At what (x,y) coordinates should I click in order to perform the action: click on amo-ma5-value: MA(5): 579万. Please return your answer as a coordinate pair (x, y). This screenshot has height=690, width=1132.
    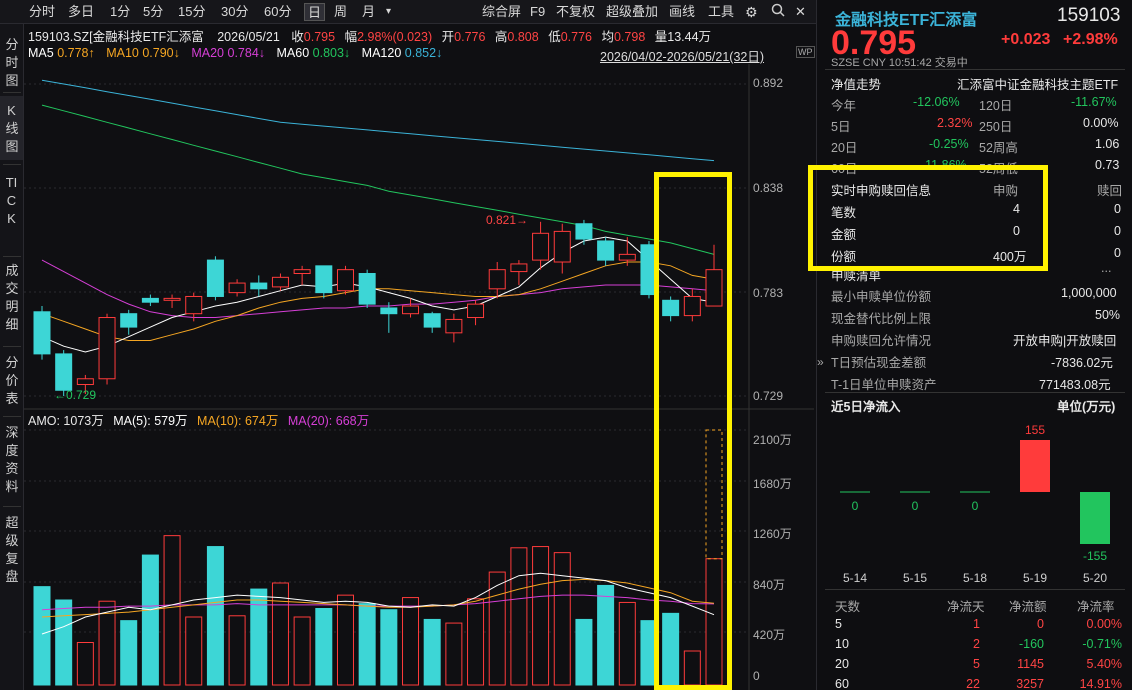
    Looking at the image, I should click on (150, 421).